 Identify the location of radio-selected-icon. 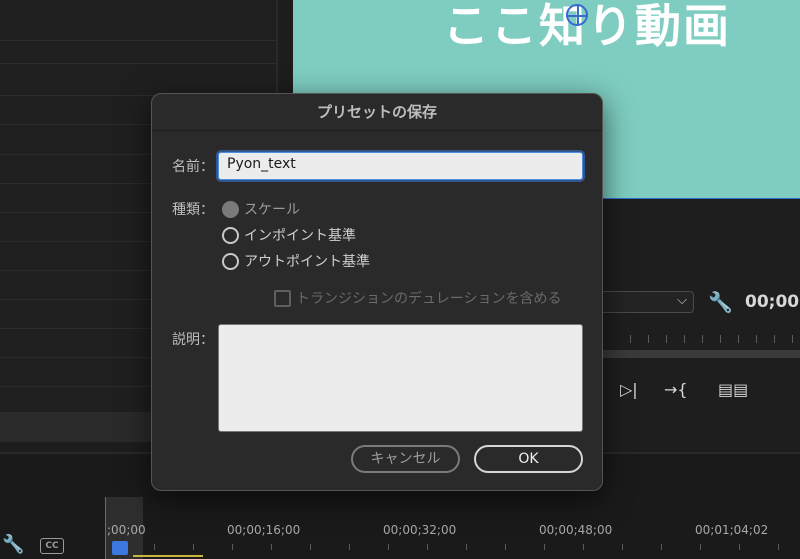
(230, 209).